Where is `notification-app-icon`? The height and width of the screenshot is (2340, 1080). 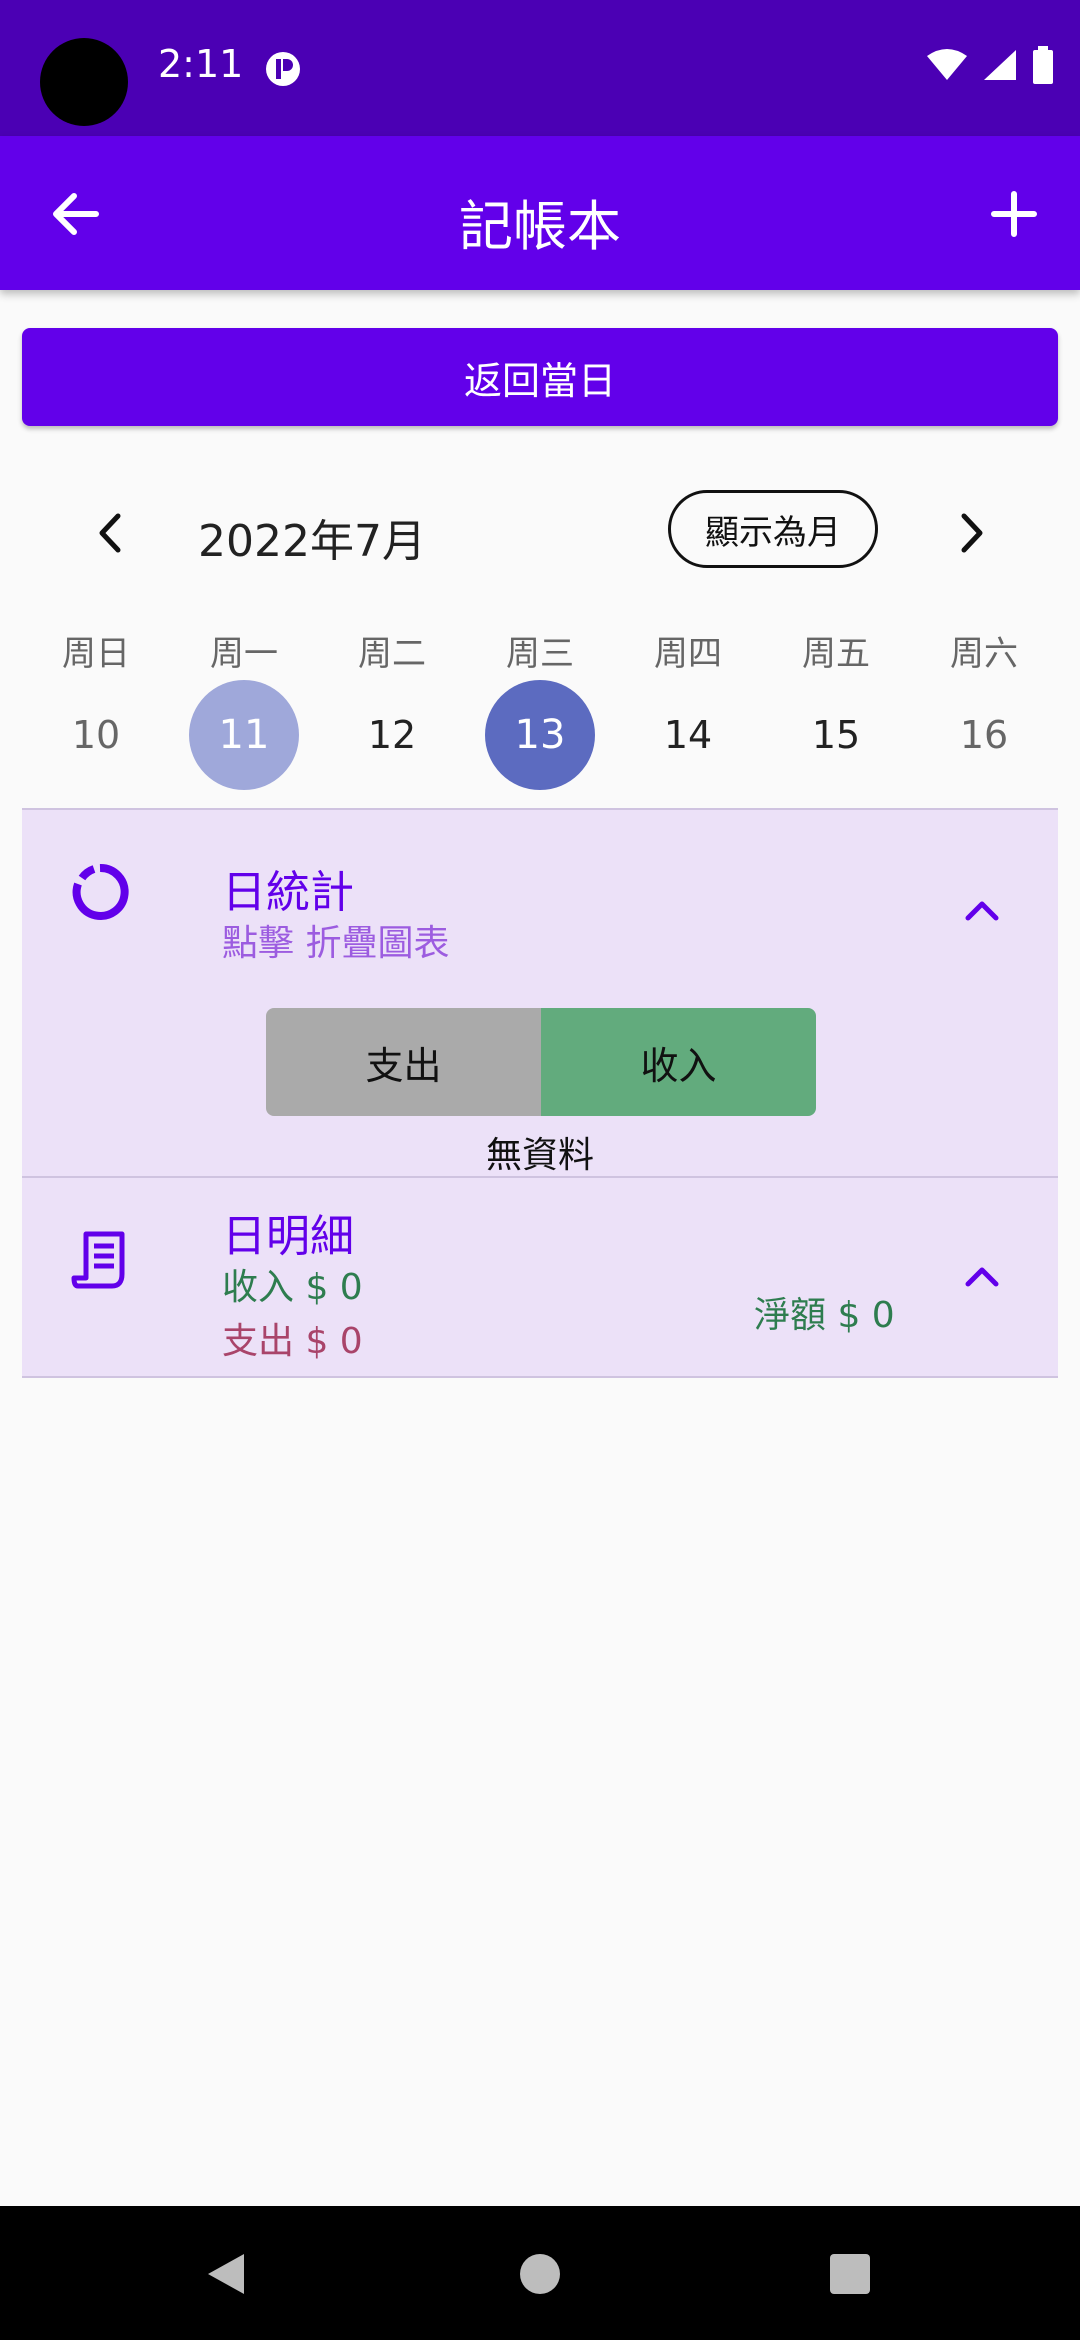 notification-app-icon is located at coordinates (283, 69).